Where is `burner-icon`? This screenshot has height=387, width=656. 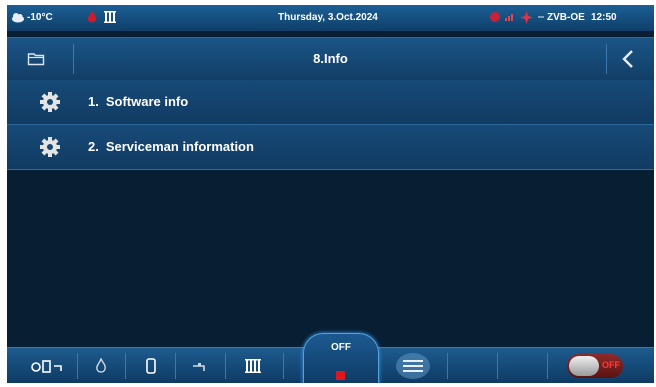 burner-icon is located at coordinates (101, 368).